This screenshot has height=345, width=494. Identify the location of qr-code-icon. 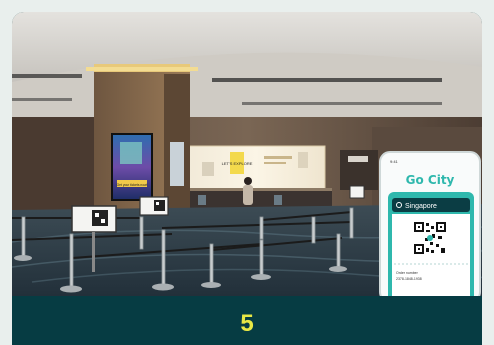
(430, 238).